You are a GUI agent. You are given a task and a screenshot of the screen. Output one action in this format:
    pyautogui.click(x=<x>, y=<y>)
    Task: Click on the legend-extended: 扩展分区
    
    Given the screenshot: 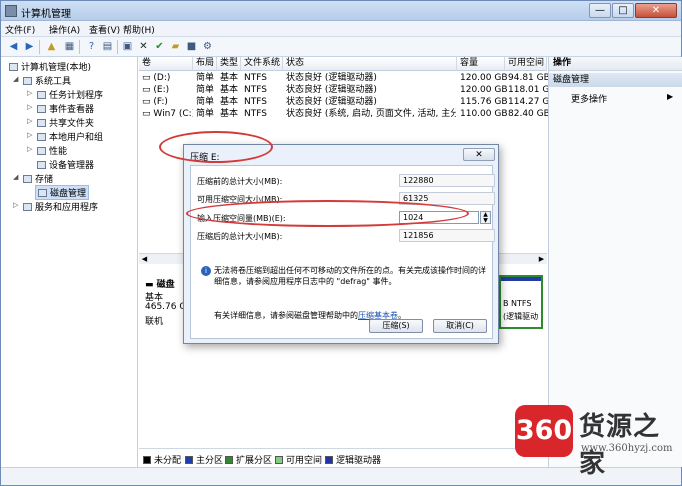 What is the action you would take?
    pyautogui.click(x=248, y=459)
    